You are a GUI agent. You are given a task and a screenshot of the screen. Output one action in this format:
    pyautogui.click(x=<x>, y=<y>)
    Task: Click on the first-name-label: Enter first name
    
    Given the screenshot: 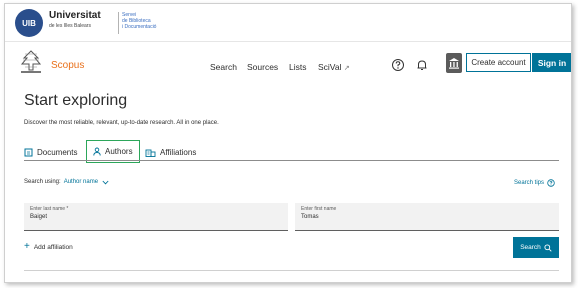 What is the action you would take?
    pyautogui.click(x=319, y=209)
    